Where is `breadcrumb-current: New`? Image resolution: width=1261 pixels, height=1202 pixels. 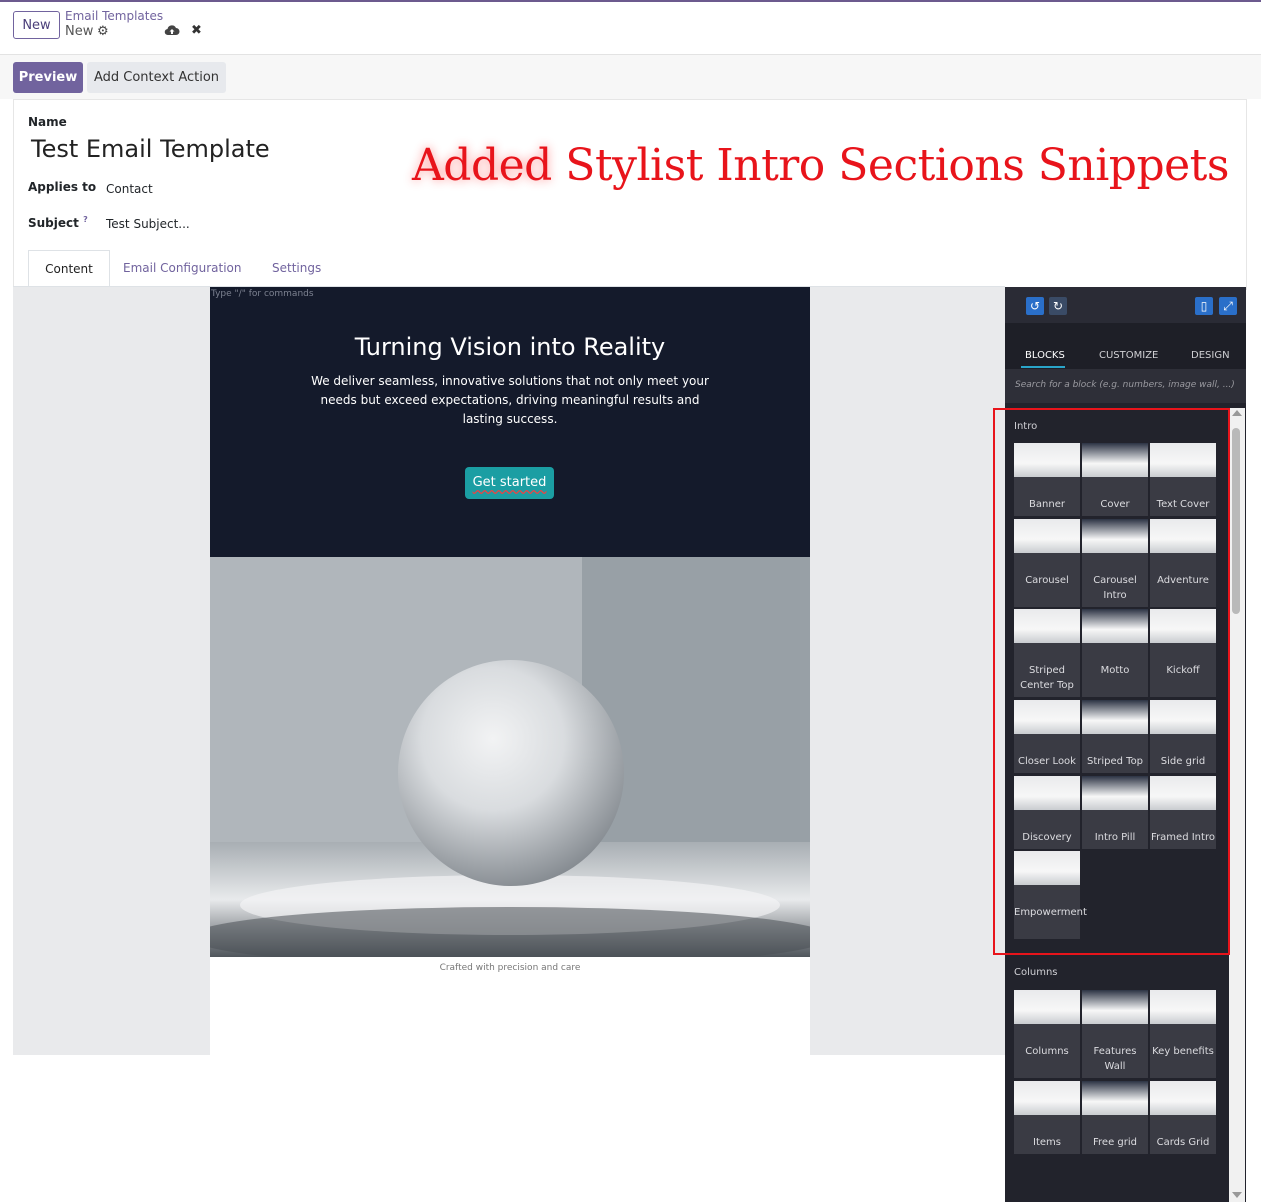
breadcrumb-current: New is located at coordinates (79, 31).